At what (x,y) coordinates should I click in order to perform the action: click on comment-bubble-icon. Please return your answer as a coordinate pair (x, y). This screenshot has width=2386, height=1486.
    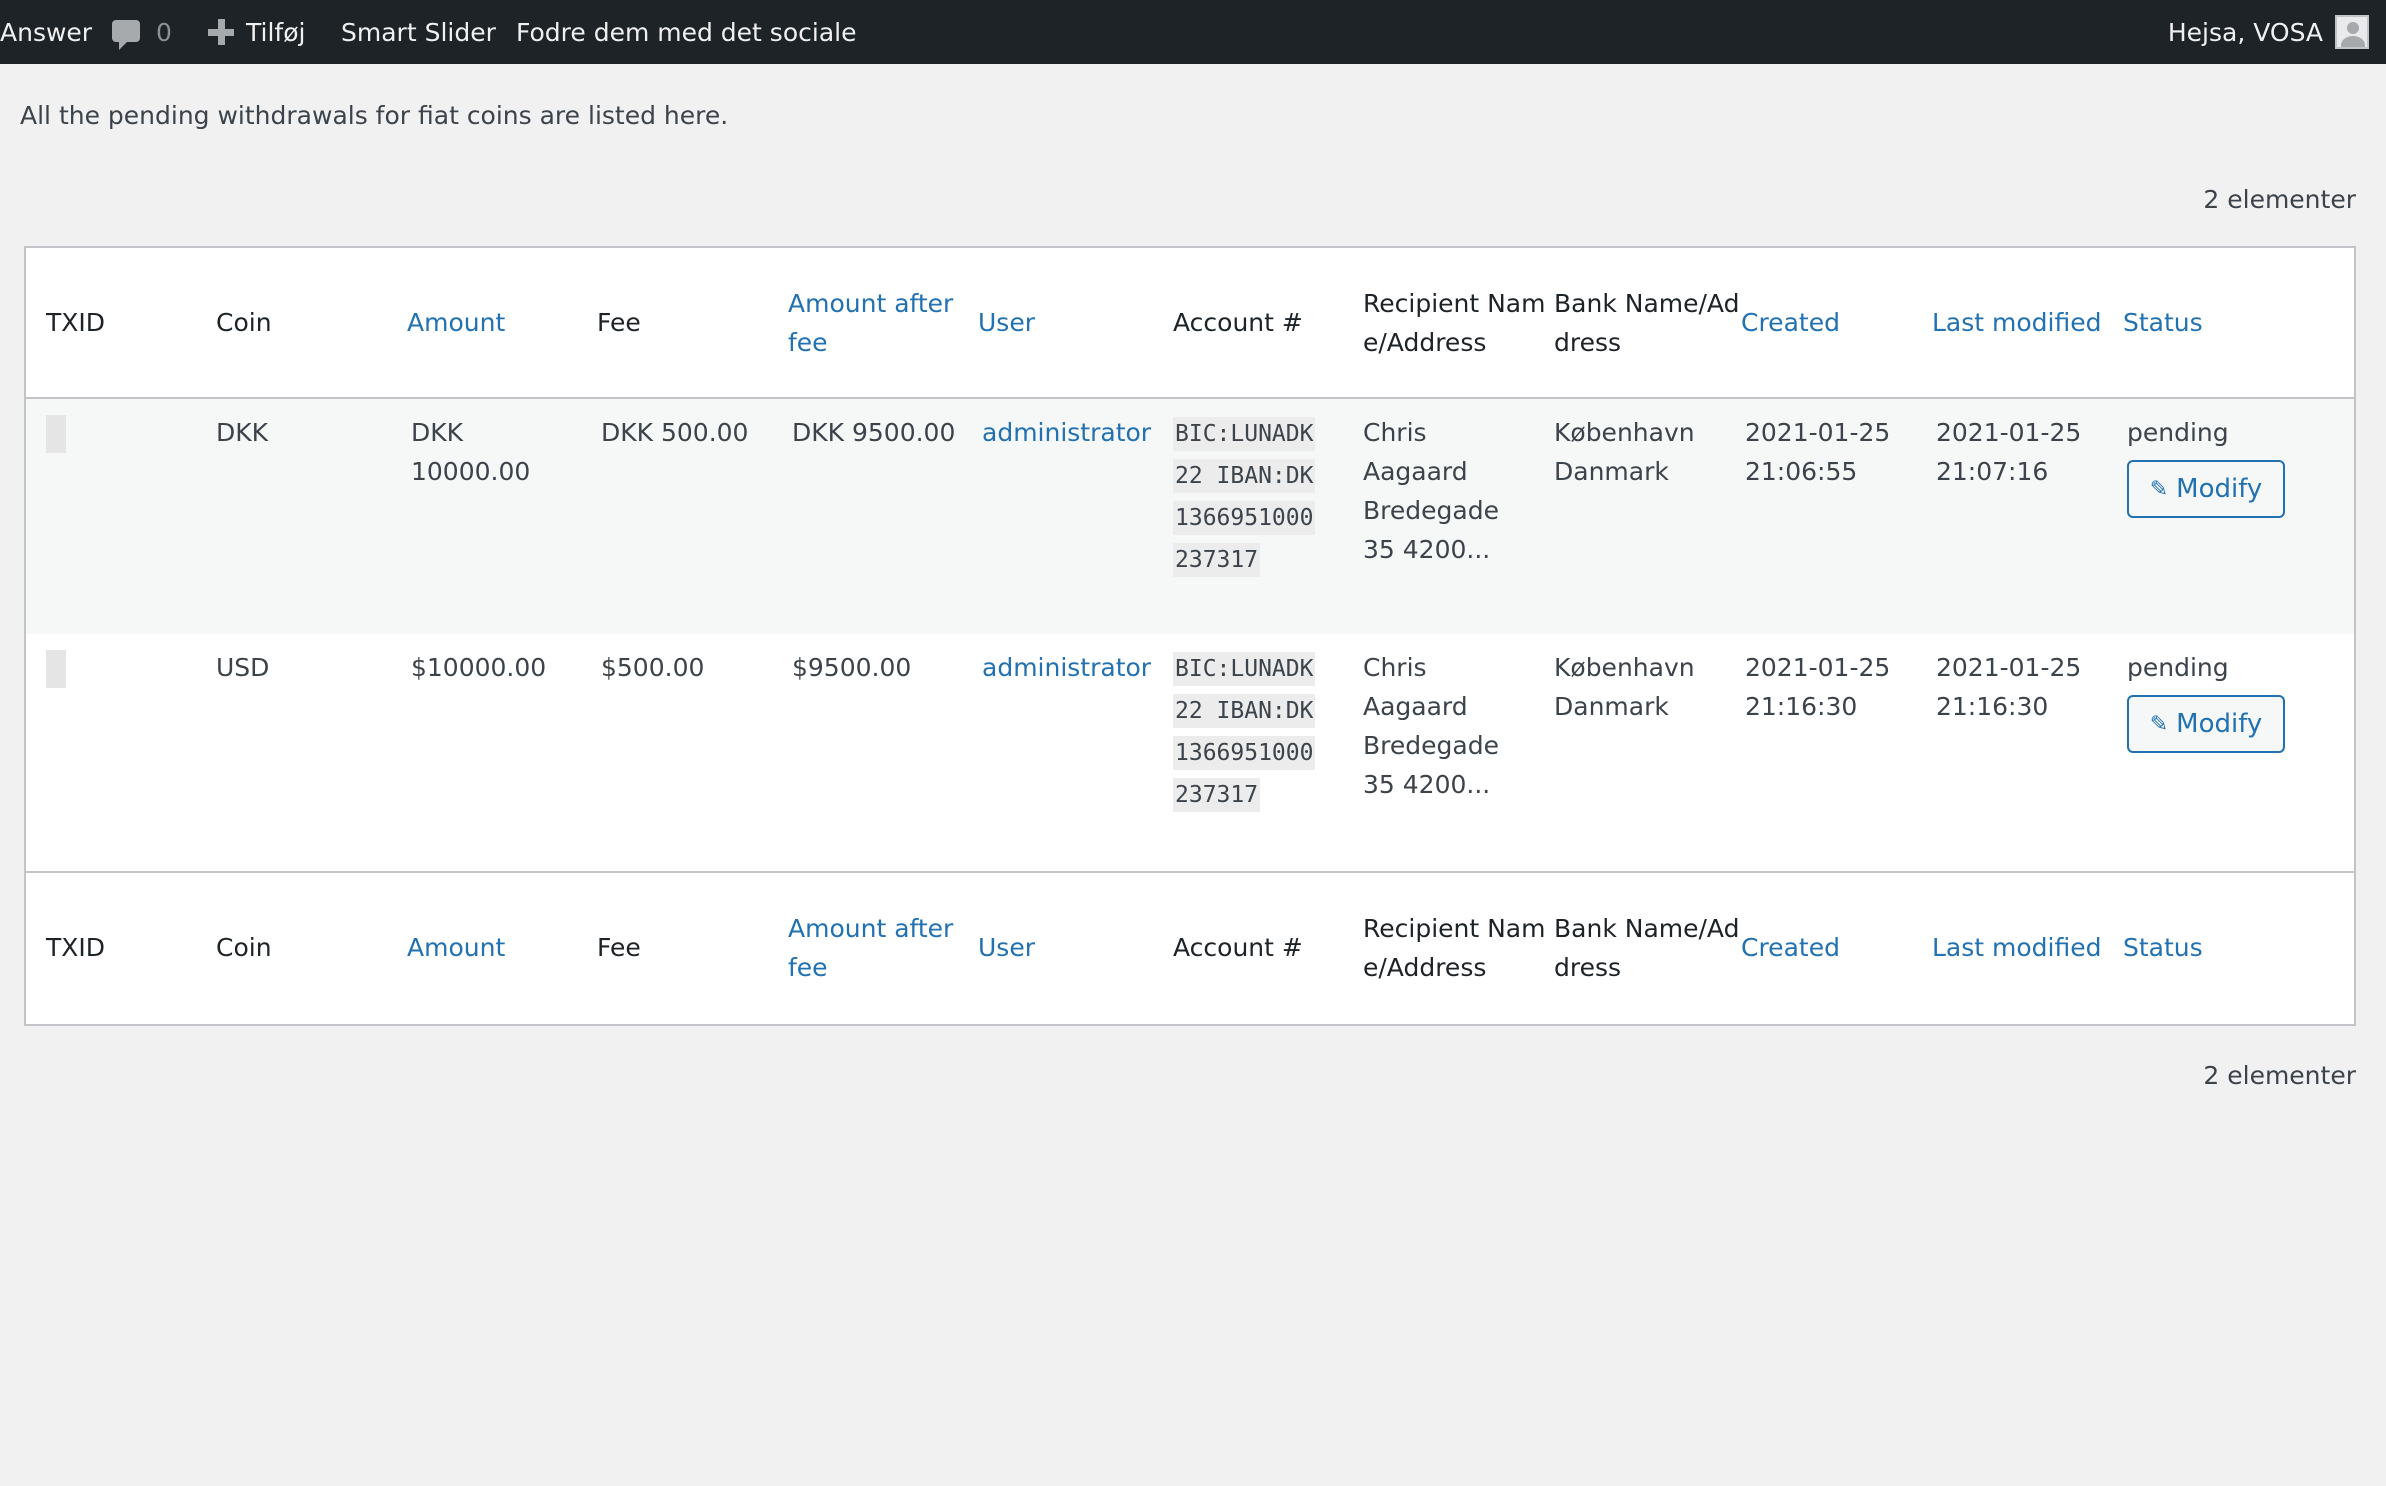
    Looking at the image, I should click on (126, 35).